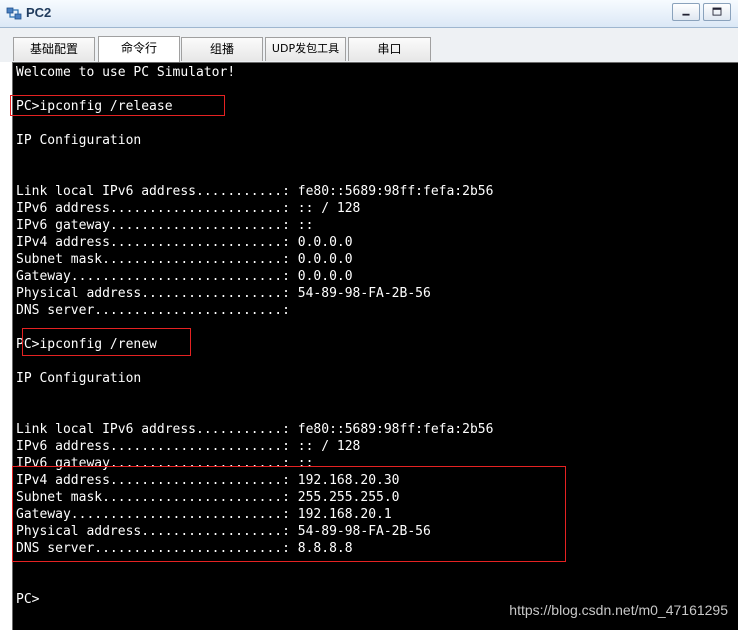 Image resolution: width=738 pixels, height=630 pixels. Describe the element at coordinates (153, 310) in the screenshot. I see `terminal-line: DNS server........................:` at that location.